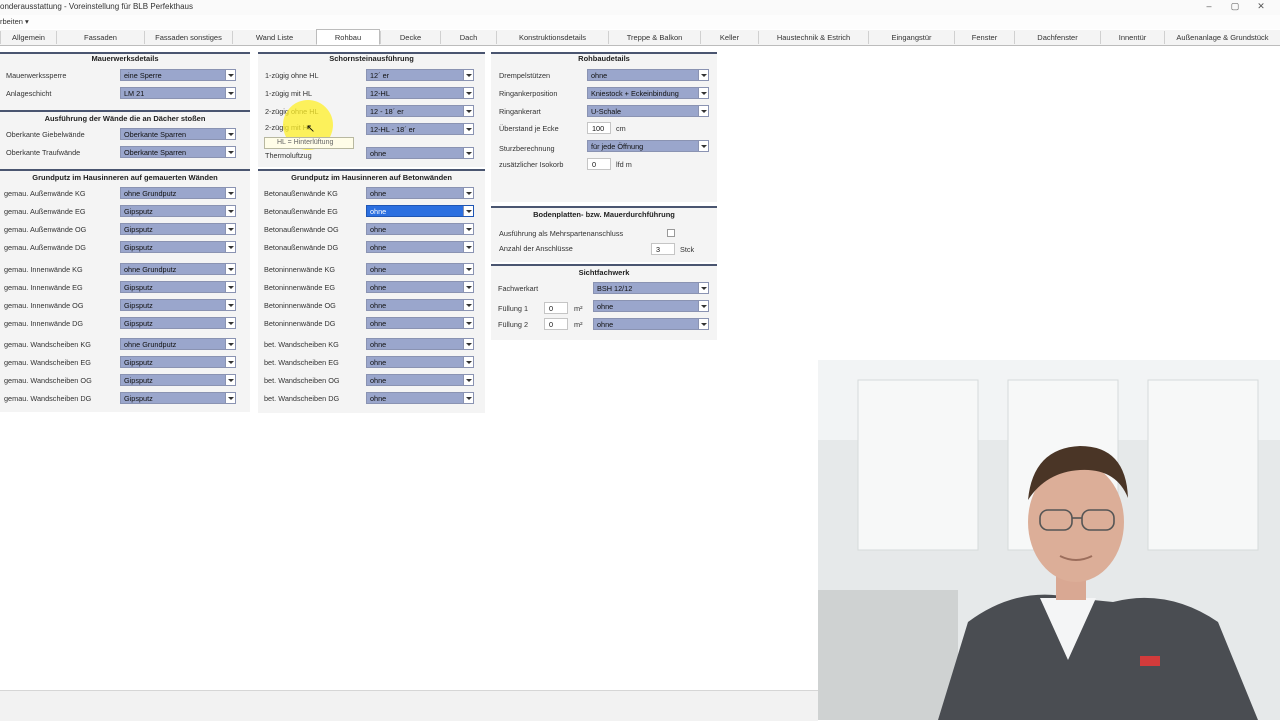 The width and height of the screenshot is (1280, 721). What do you see at coordinates (178, 398) in the screenshot?
I see `gemau-wandscheiben-dg-dropdown: Gipsputz` at bounding box center [178, 398].